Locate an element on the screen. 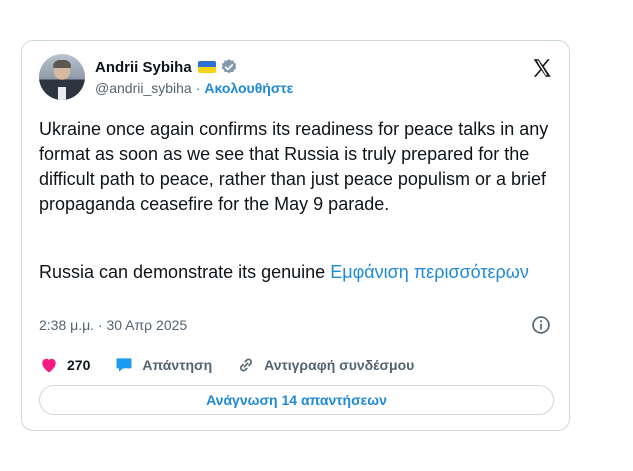  heart-icon is located at coordinates (49, 365).